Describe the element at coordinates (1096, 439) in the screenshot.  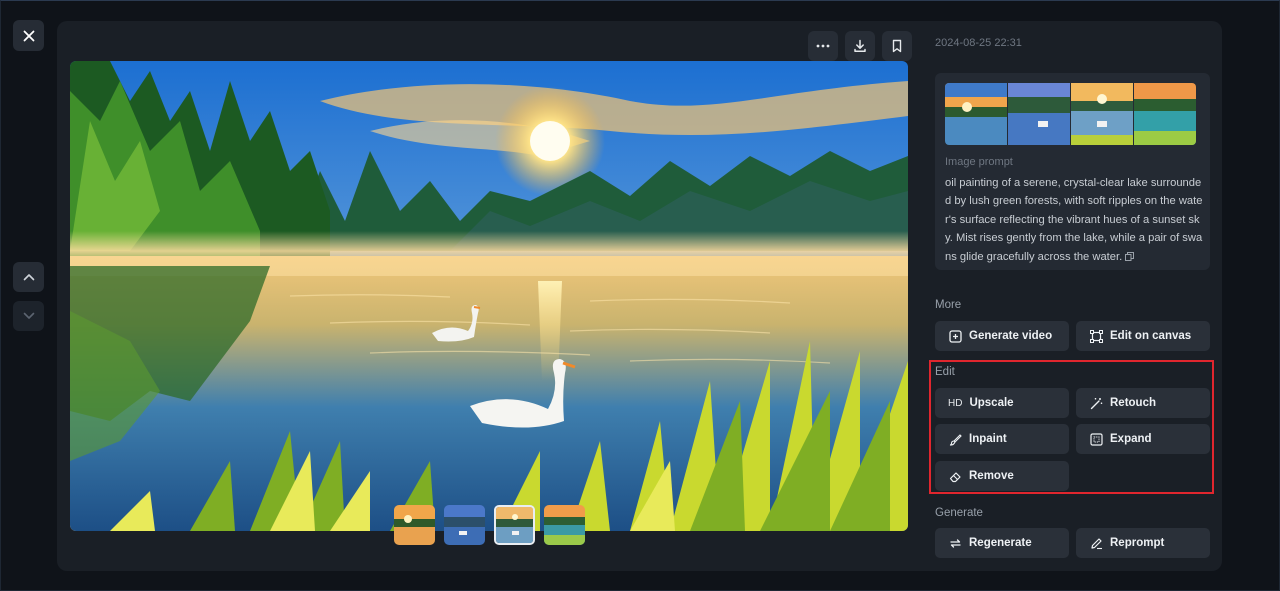
I see `expand-icon` at that location.